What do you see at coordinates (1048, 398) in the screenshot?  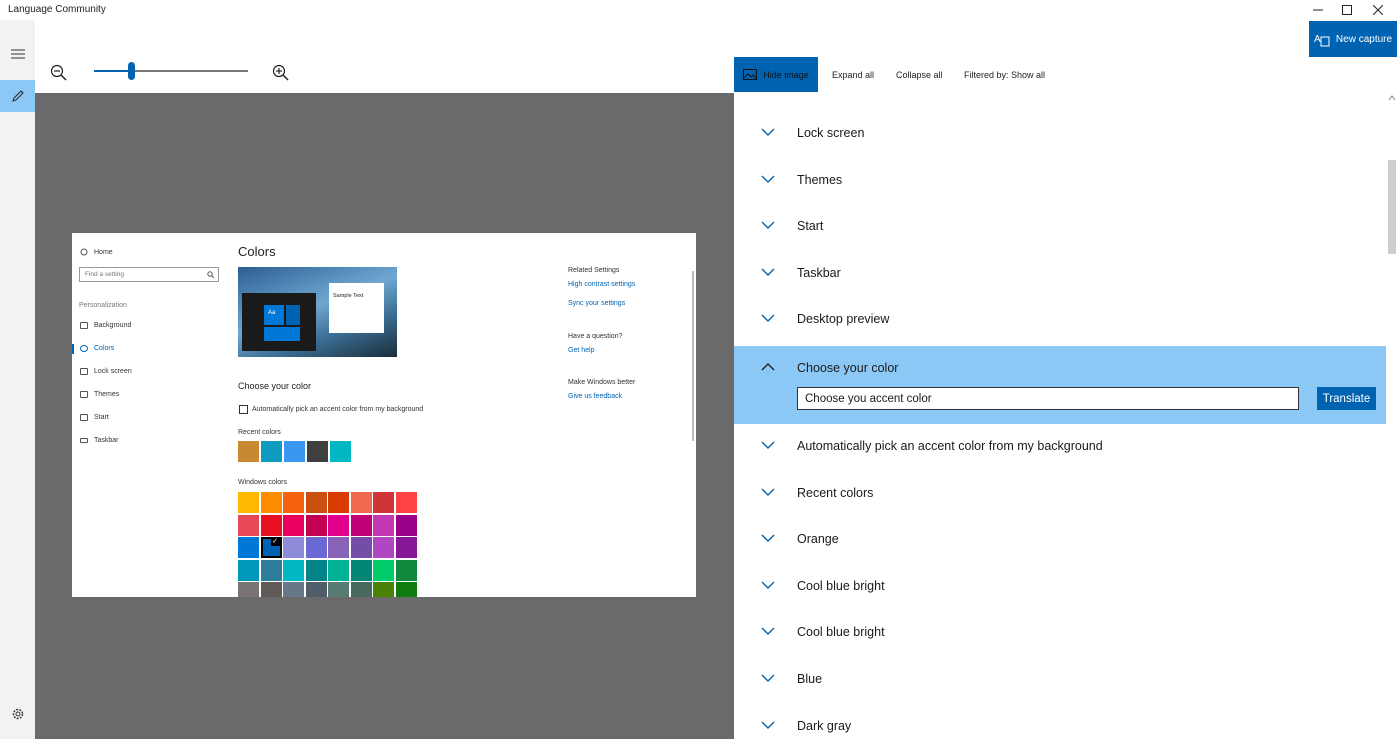 I see `translation-input` at bounding box center [1048, 398].